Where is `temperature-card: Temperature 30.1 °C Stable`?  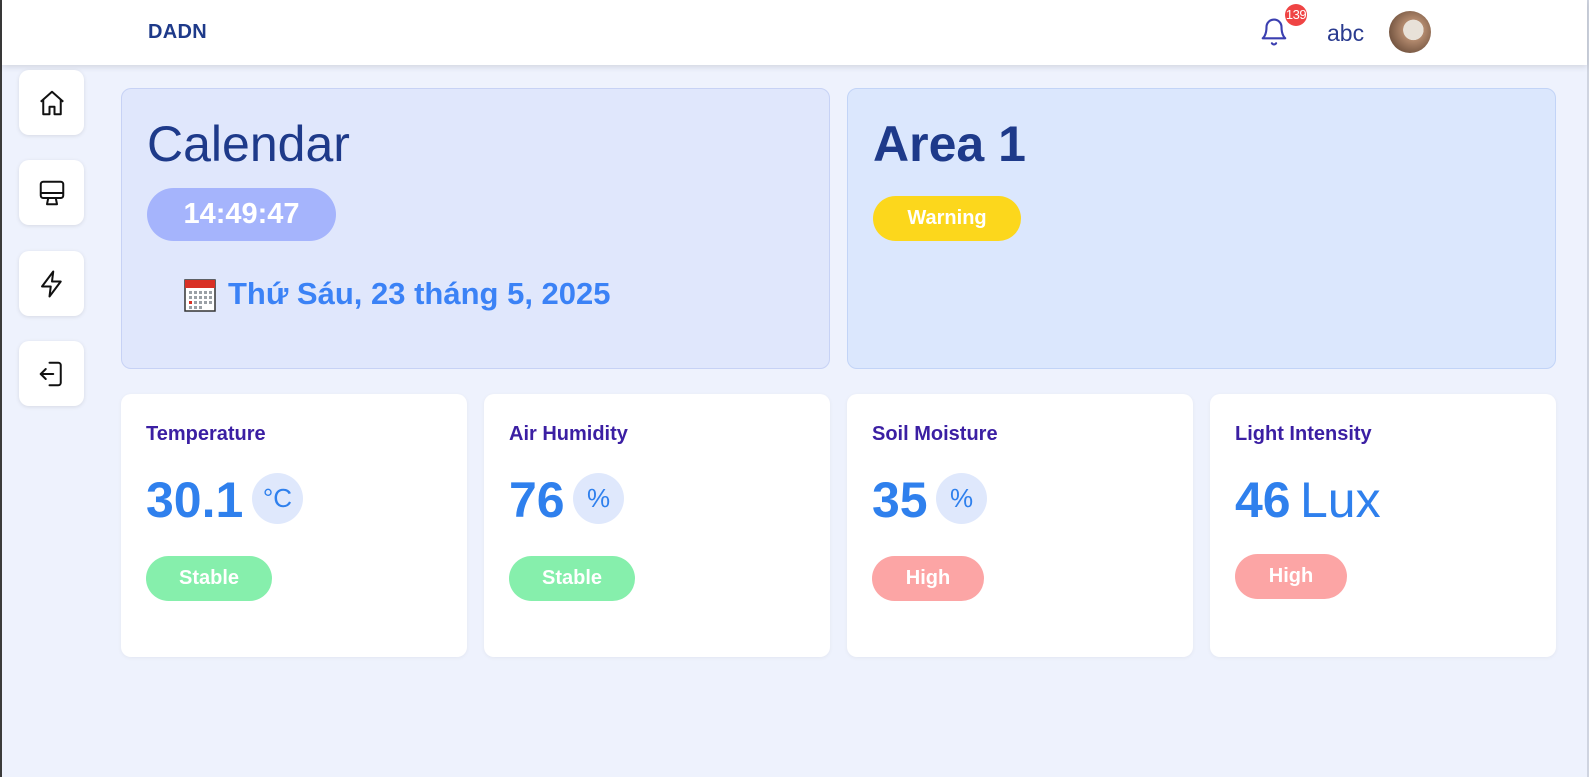 temperature-card: Temperature 30.1 °C Stable is located at coordinates (294, 525).